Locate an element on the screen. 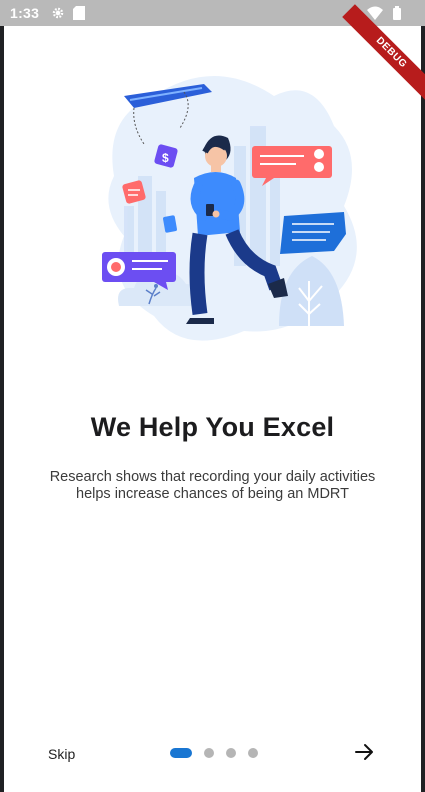 Image resolution: width=425 pixels, height=792 pixels. subtitle-line-2: helps increase chances of being an MDRT is located at coordinates (212, 494).